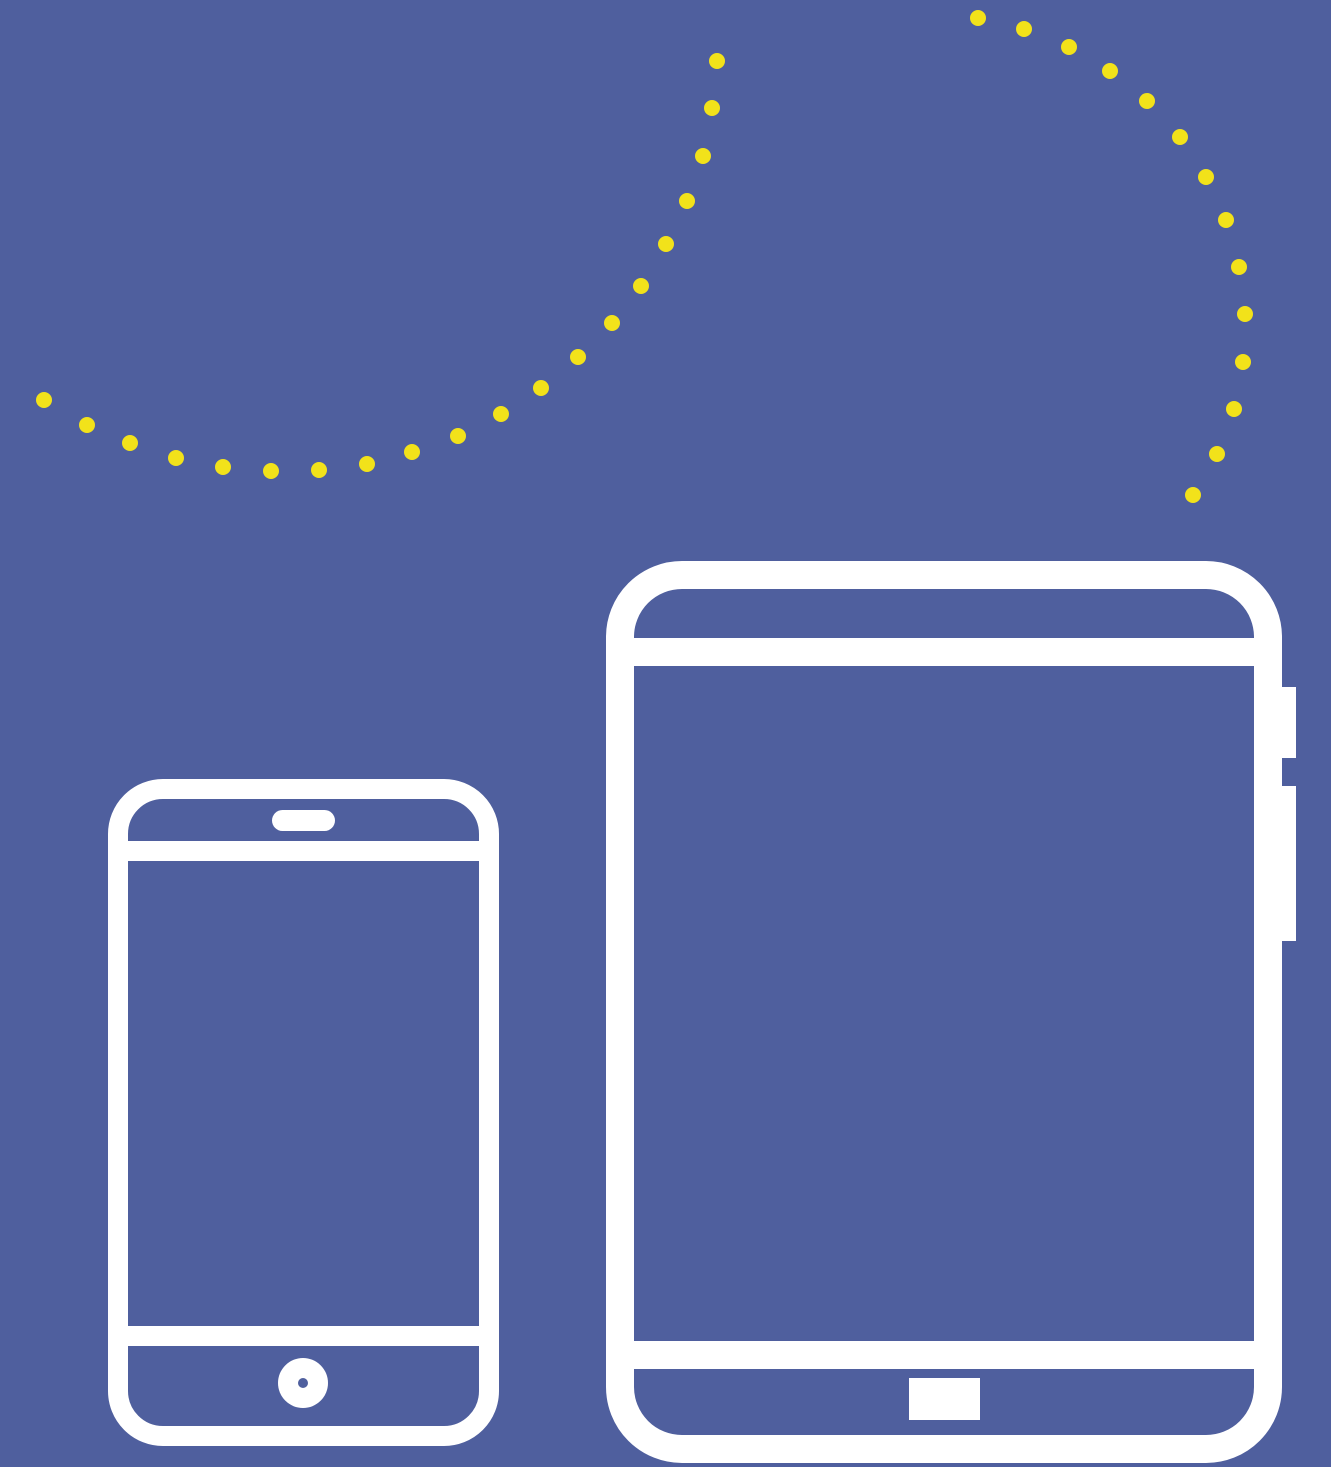 The image size is (1331, 1467). What do you see at coordinates (303, 1383) in the screenshot?
I see `phone-home-button-center` at bounding box center [303, 1383].